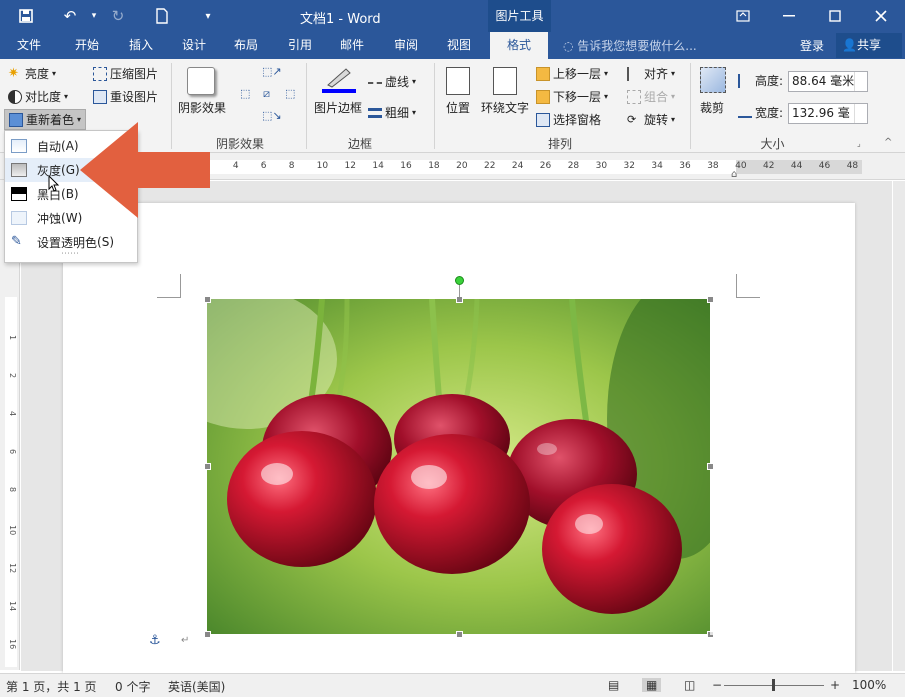 Image resolution: width=905 pixels, height=697 pixels. Describe the element at coordinates (155, 640) in the screenshot. I see `anchor-icon: ⚓` at that location.